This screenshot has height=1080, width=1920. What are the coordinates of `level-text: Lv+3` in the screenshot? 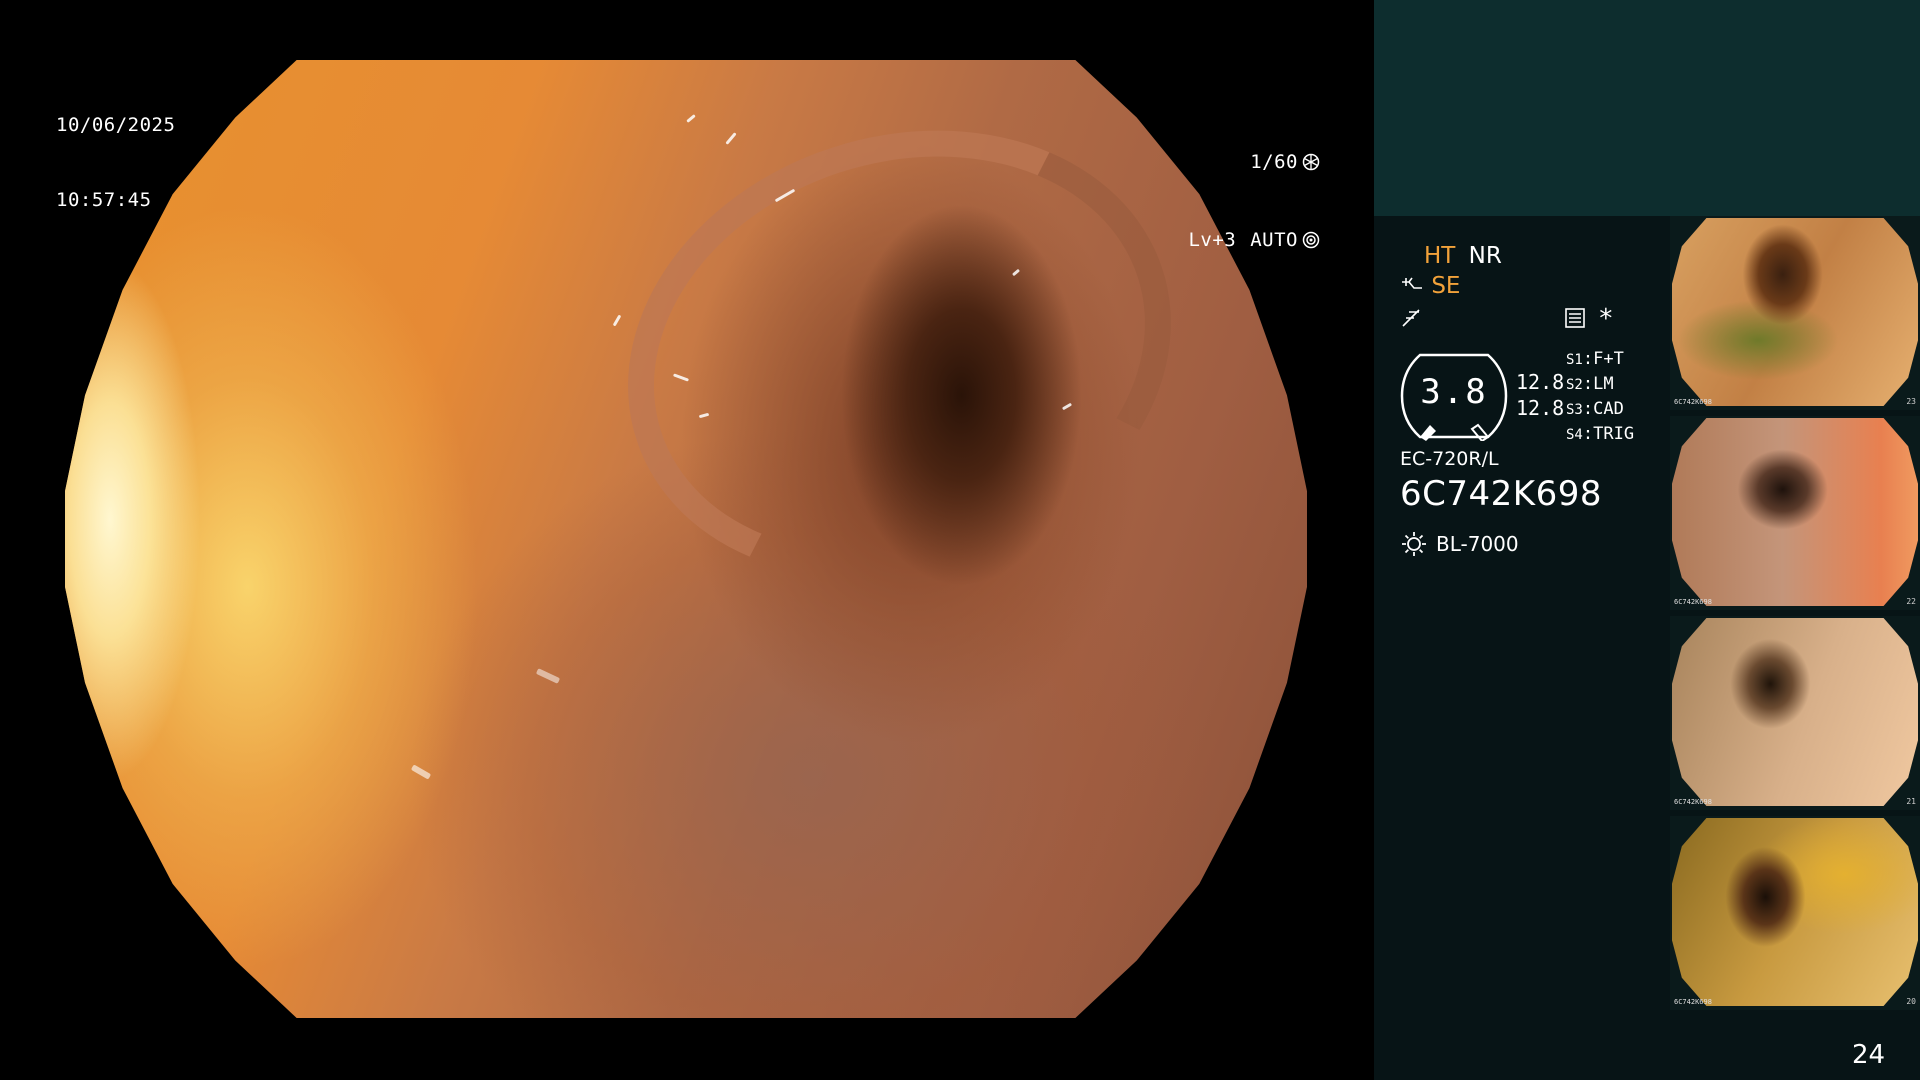 It's located at (1212, 239).